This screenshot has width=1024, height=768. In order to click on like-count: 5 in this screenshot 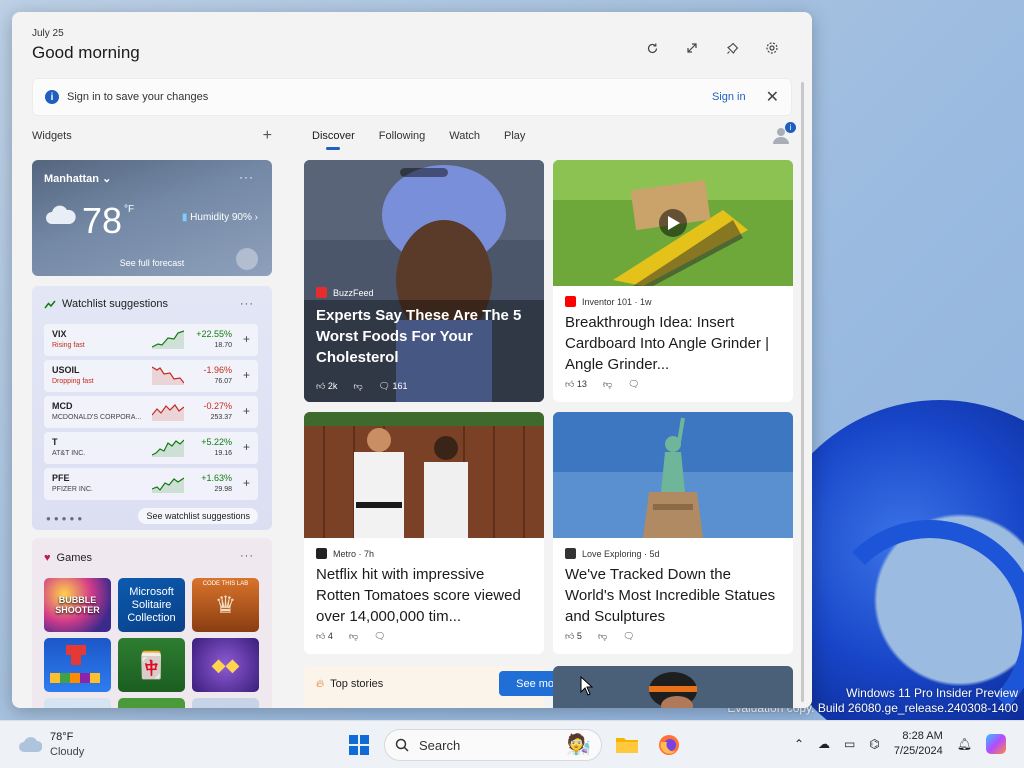, I will do `click(579, 636)`.